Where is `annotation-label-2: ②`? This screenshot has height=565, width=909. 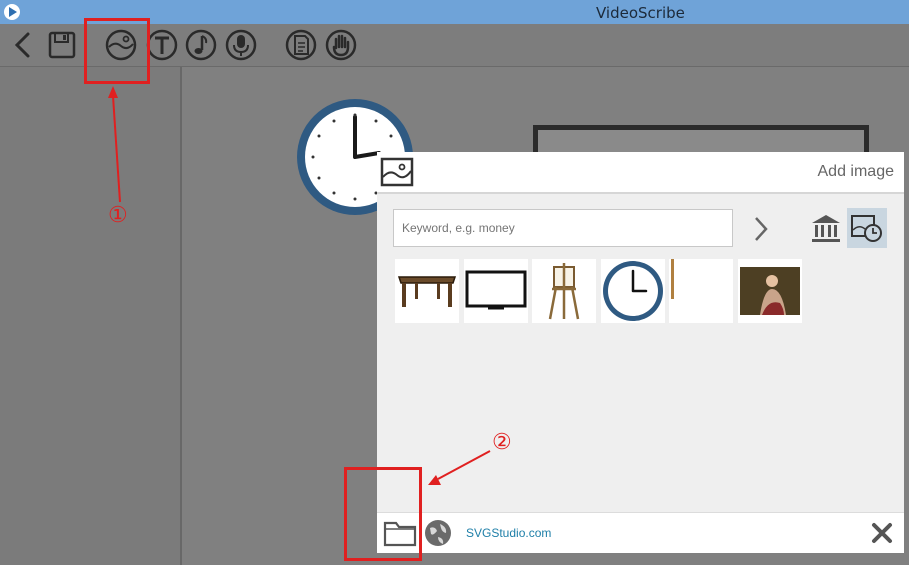
annotation-label-2: ② is located at coordinates (502, 442).